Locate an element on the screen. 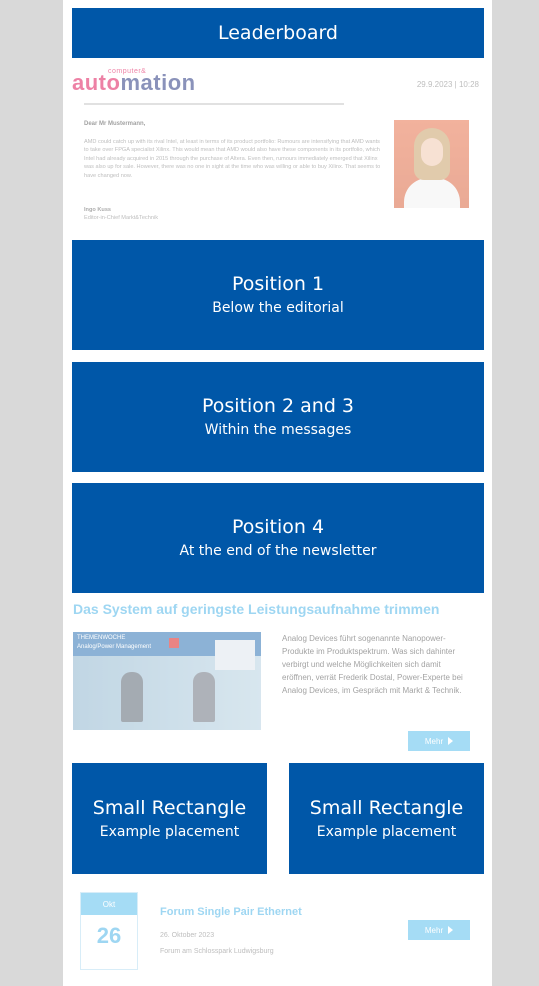  small-rectangle-left-subtitle: Example placement is located at coordinates (169, 831).